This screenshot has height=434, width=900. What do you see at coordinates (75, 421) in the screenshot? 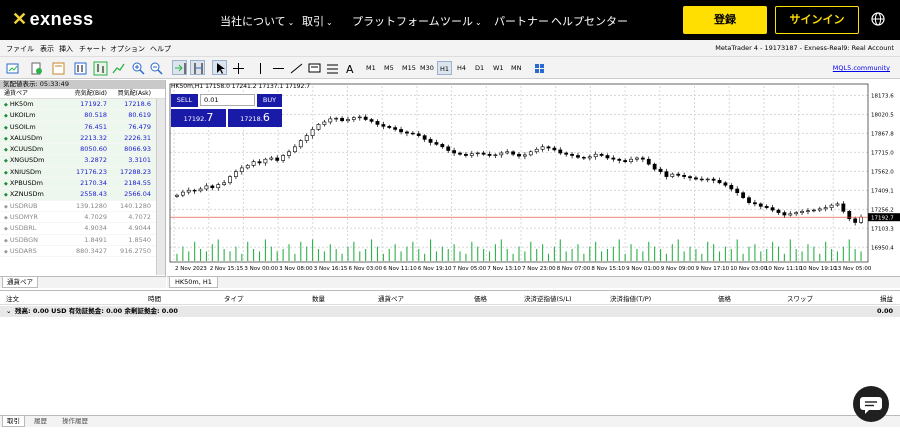
I see `tab-journal: 操作履歴` at bounding box center [75, 421].